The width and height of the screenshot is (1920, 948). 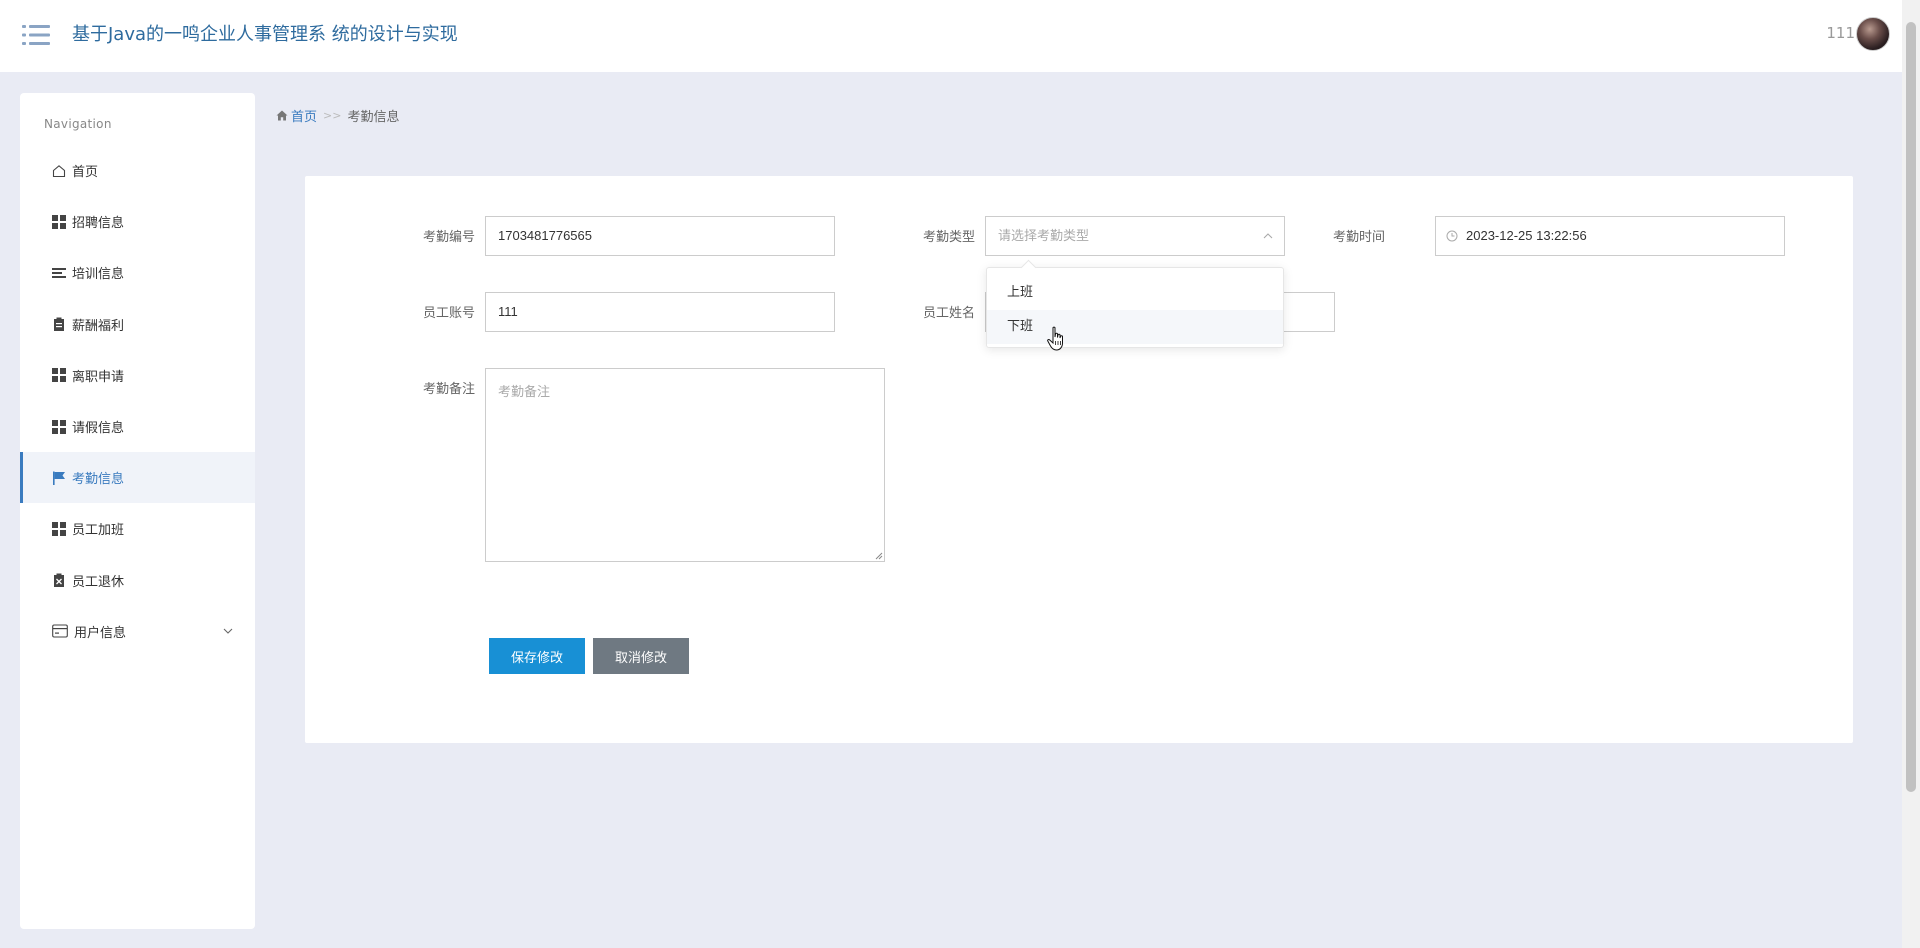 I want to click on sidebar-item-recruitment: 招聘信息, so click(x=137, y=221).